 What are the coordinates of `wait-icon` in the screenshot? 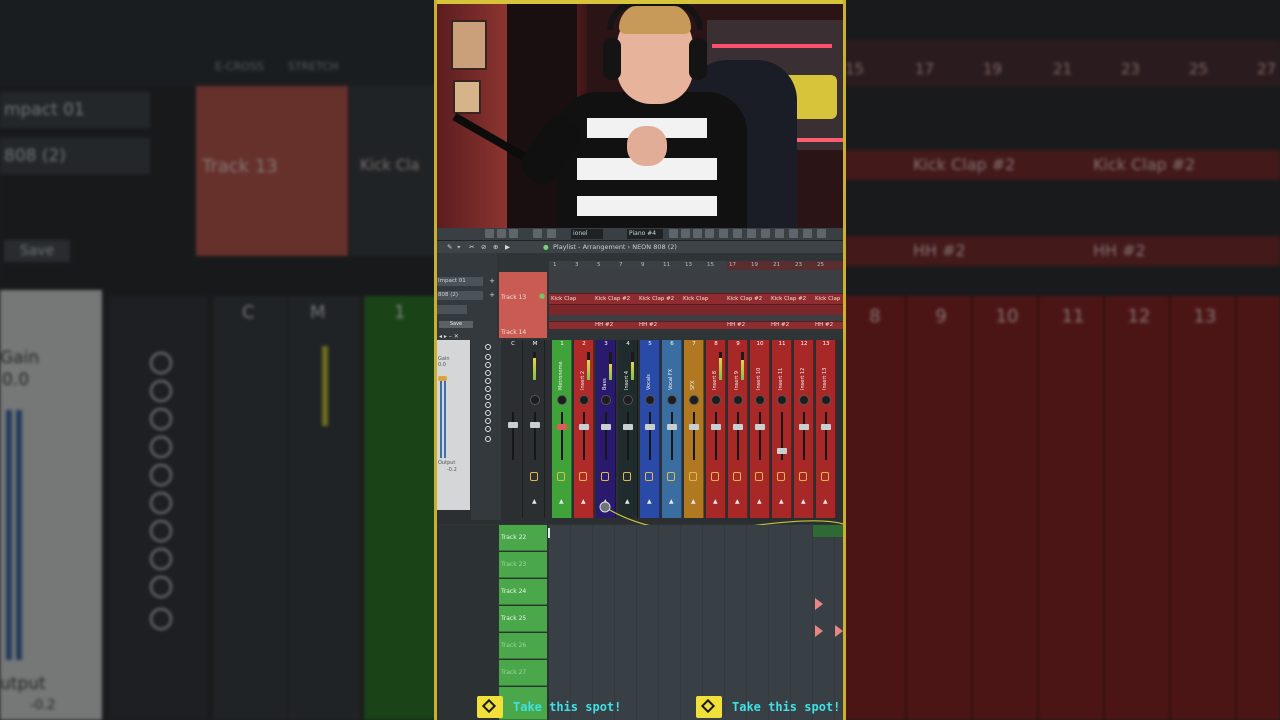 It's located at (551, 233).